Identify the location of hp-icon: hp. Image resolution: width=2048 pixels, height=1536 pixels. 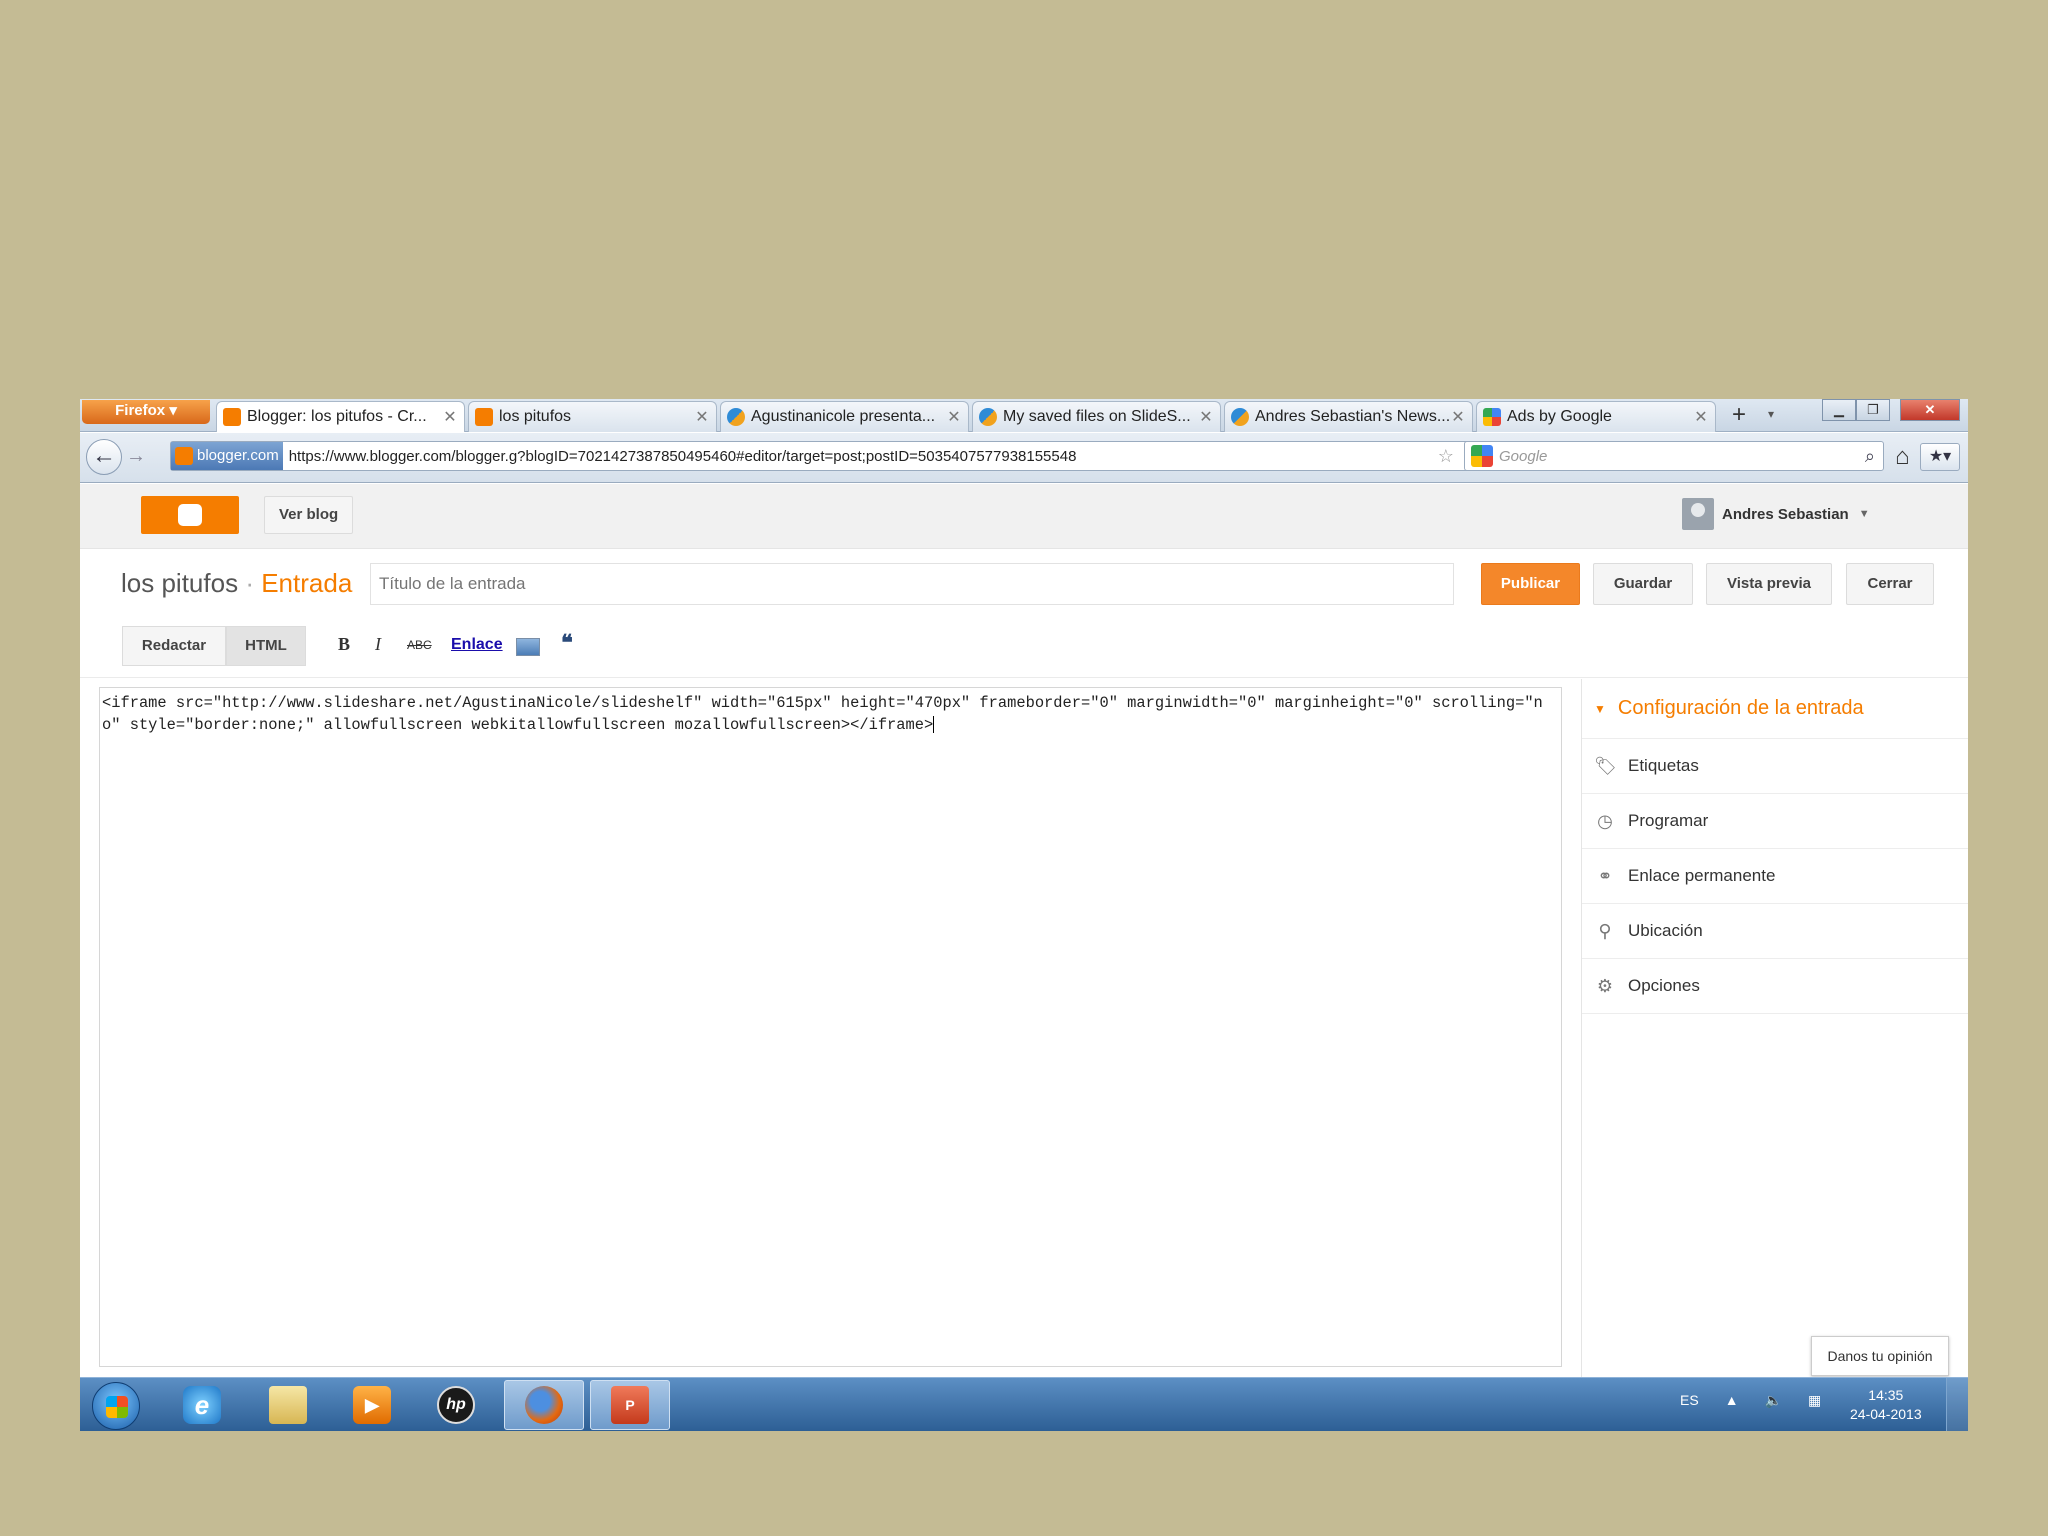
(456, 1405).